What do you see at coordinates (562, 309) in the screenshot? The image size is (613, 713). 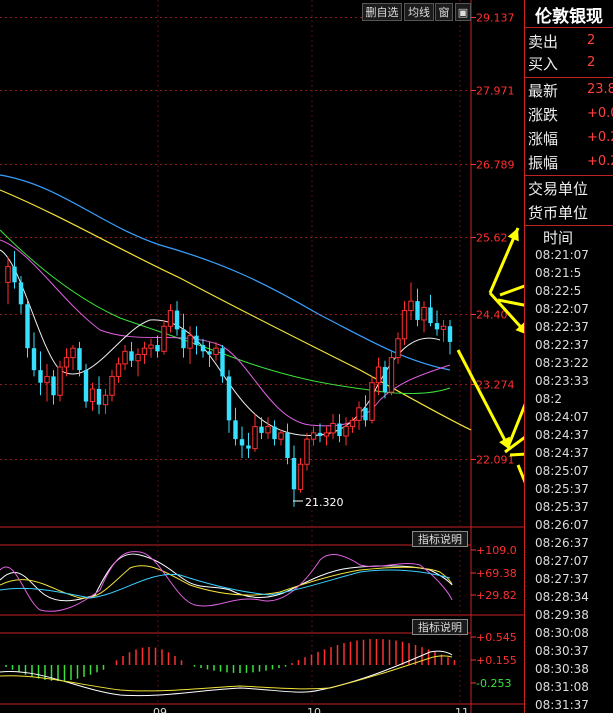 I see `tick-time-item: 08:22:07` at bounding box center [562, 309].